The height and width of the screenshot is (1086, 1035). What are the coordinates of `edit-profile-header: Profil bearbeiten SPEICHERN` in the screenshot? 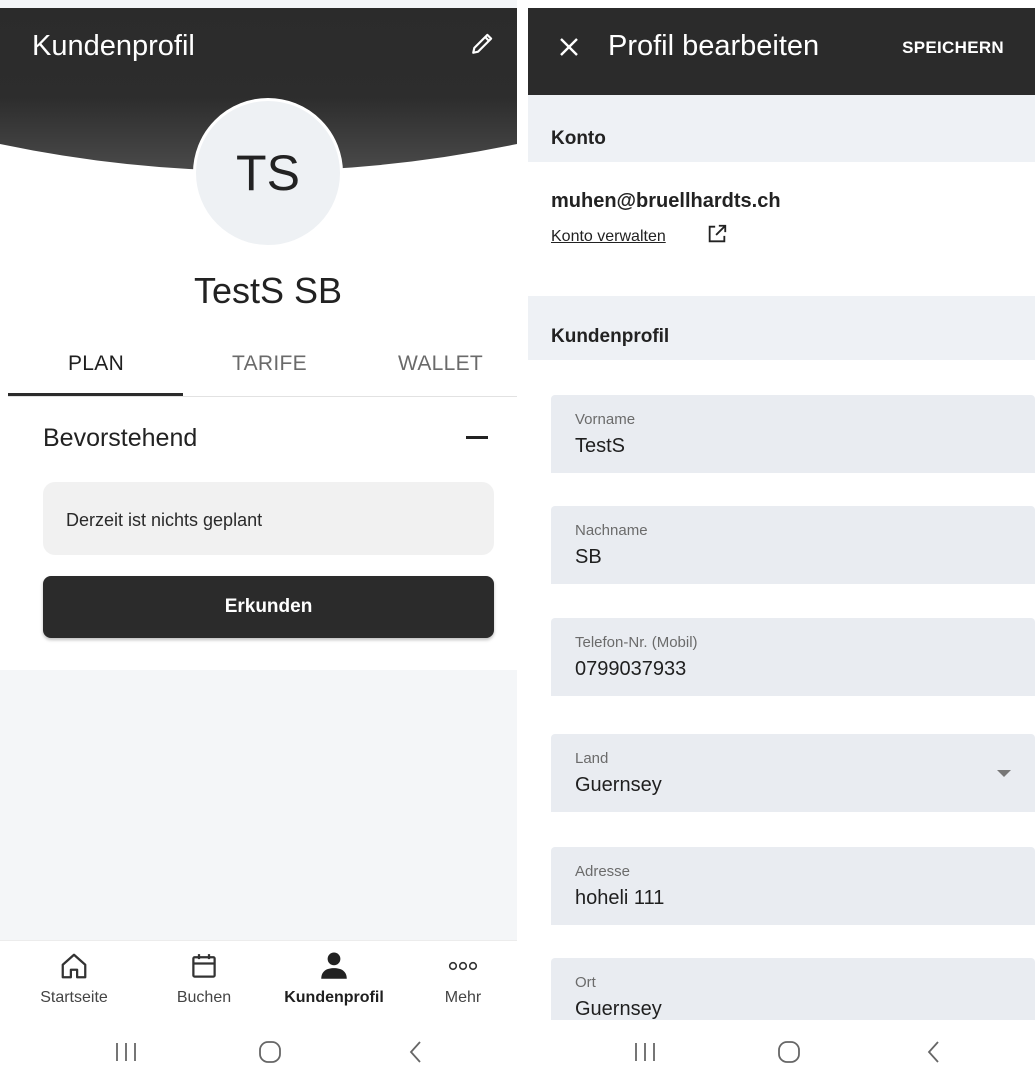 It's located at (781, 51).